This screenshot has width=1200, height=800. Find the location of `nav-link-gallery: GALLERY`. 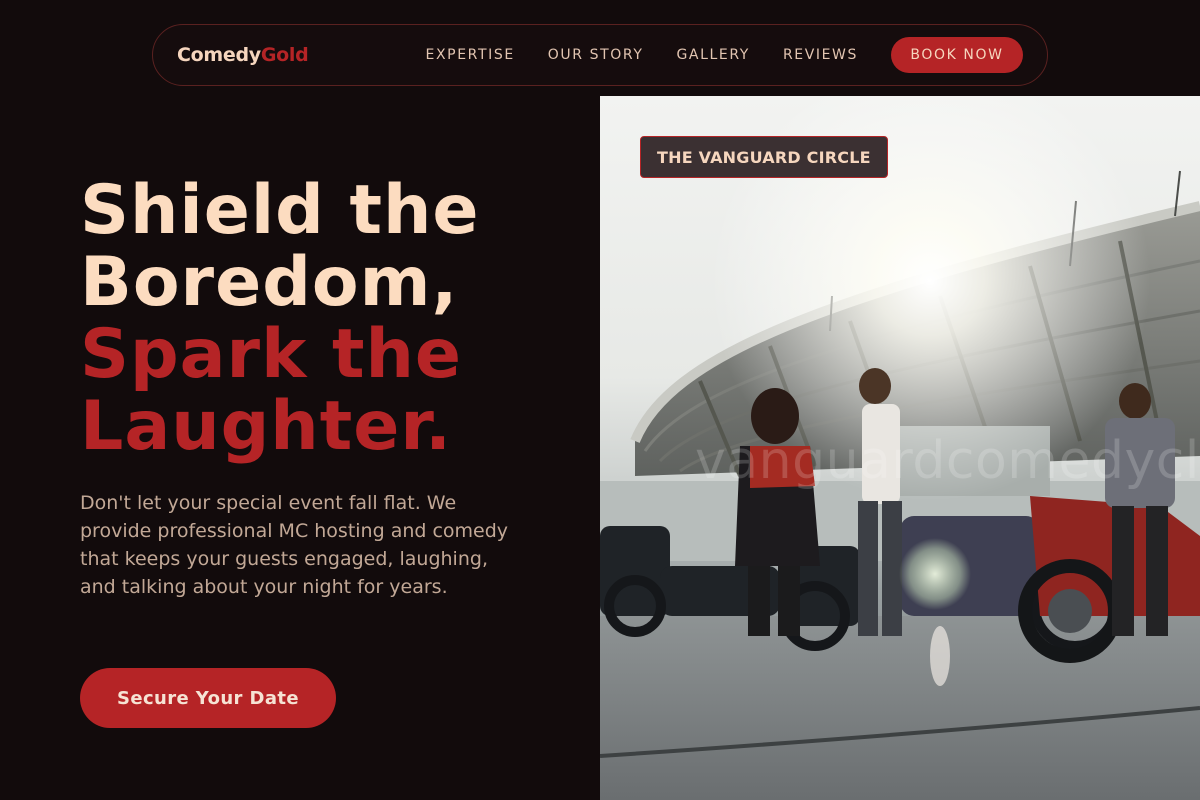

nav-link-gallery: GALLERY is located at coordinates (712, 55).